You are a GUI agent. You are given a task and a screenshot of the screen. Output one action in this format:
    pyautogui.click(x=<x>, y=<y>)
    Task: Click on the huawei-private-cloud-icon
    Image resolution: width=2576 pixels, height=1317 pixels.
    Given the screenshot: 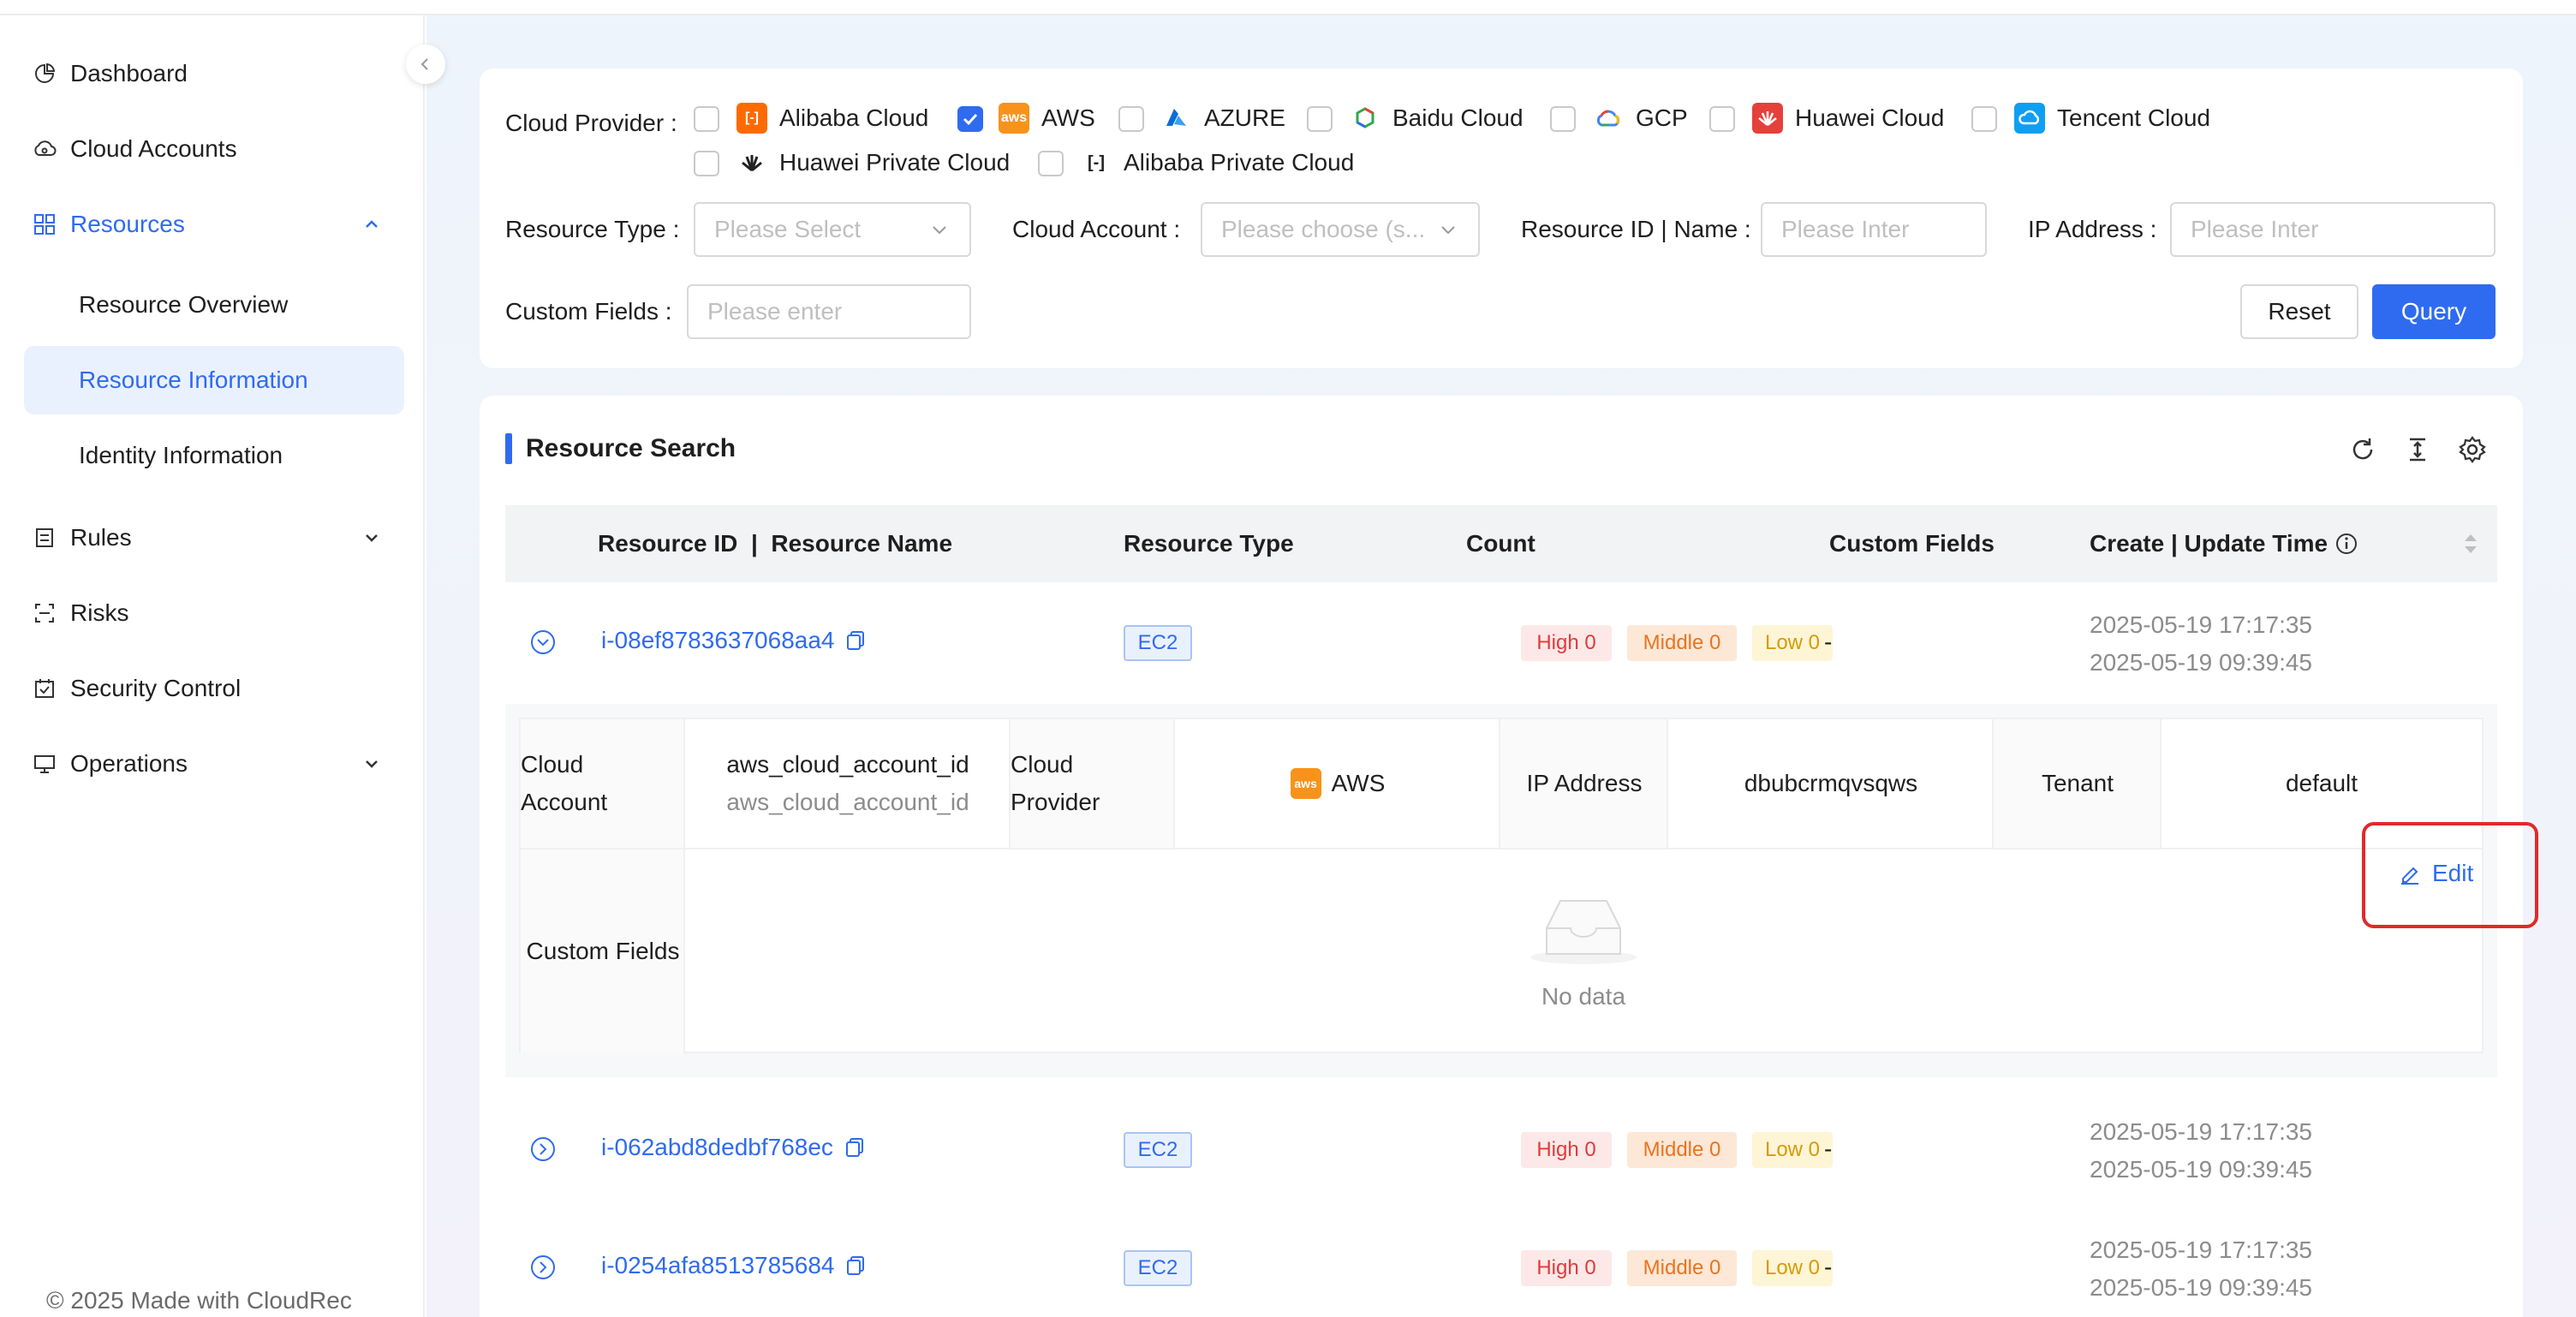 What is the action you would take?
    pyautogui.click(x=752, y=163)
    